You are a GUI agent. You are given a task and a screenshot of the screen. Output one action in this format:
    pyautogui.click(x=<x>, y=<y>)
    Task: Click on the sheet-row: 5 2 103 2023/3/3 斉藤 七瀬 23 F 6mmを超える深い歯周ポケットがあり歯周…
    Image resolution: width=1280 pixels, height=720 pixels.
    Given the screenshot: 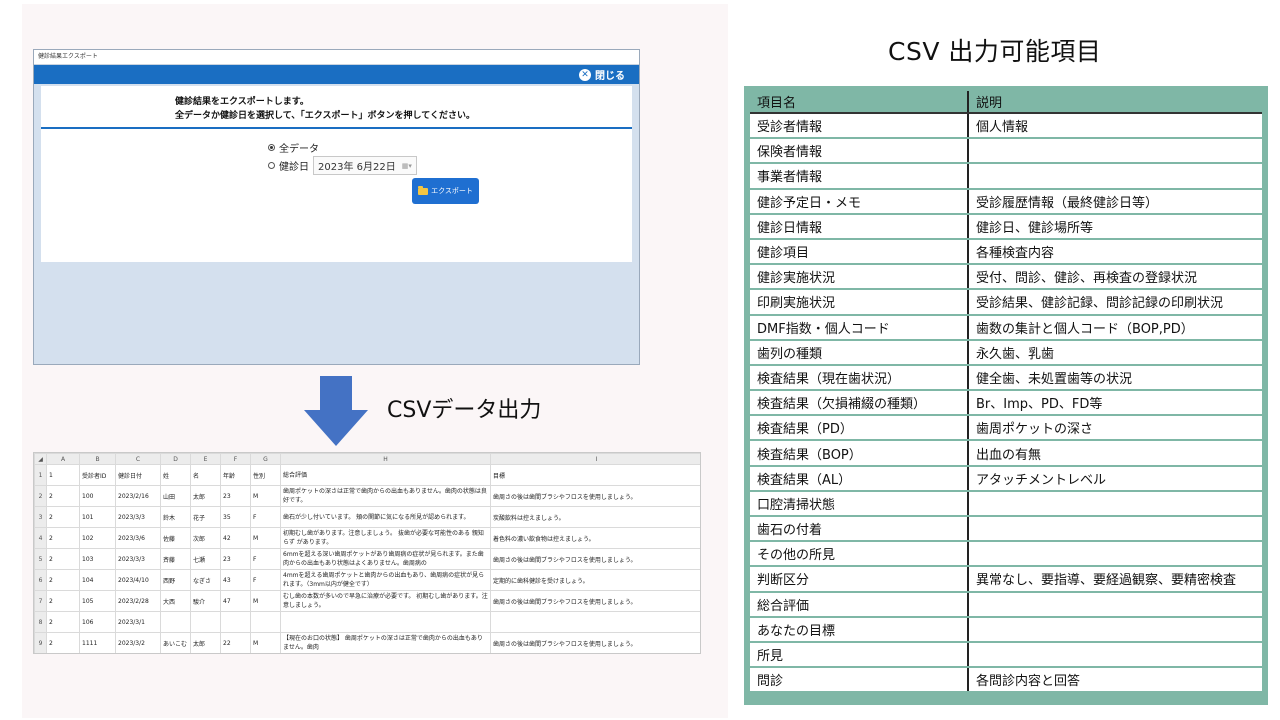 What is the action you would take?
    pyautogui.click(x=367, y=559)
    